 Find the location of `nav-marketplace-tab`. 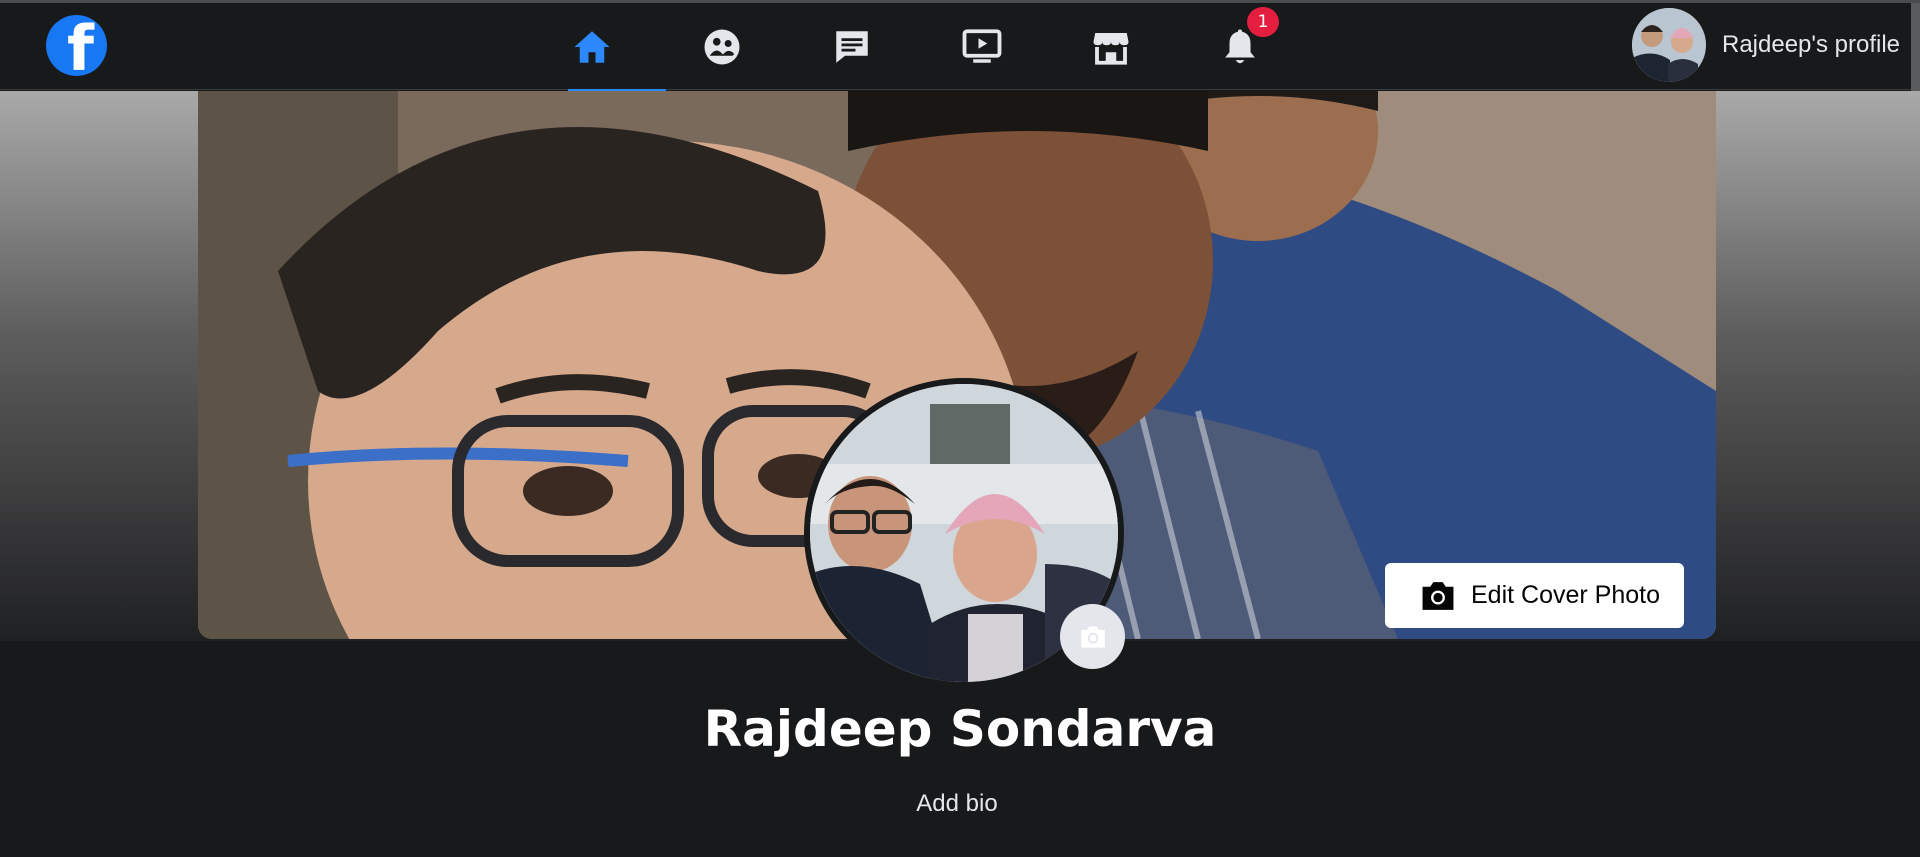

nav-marketplace-tab is located at coordinates (1111, 47).